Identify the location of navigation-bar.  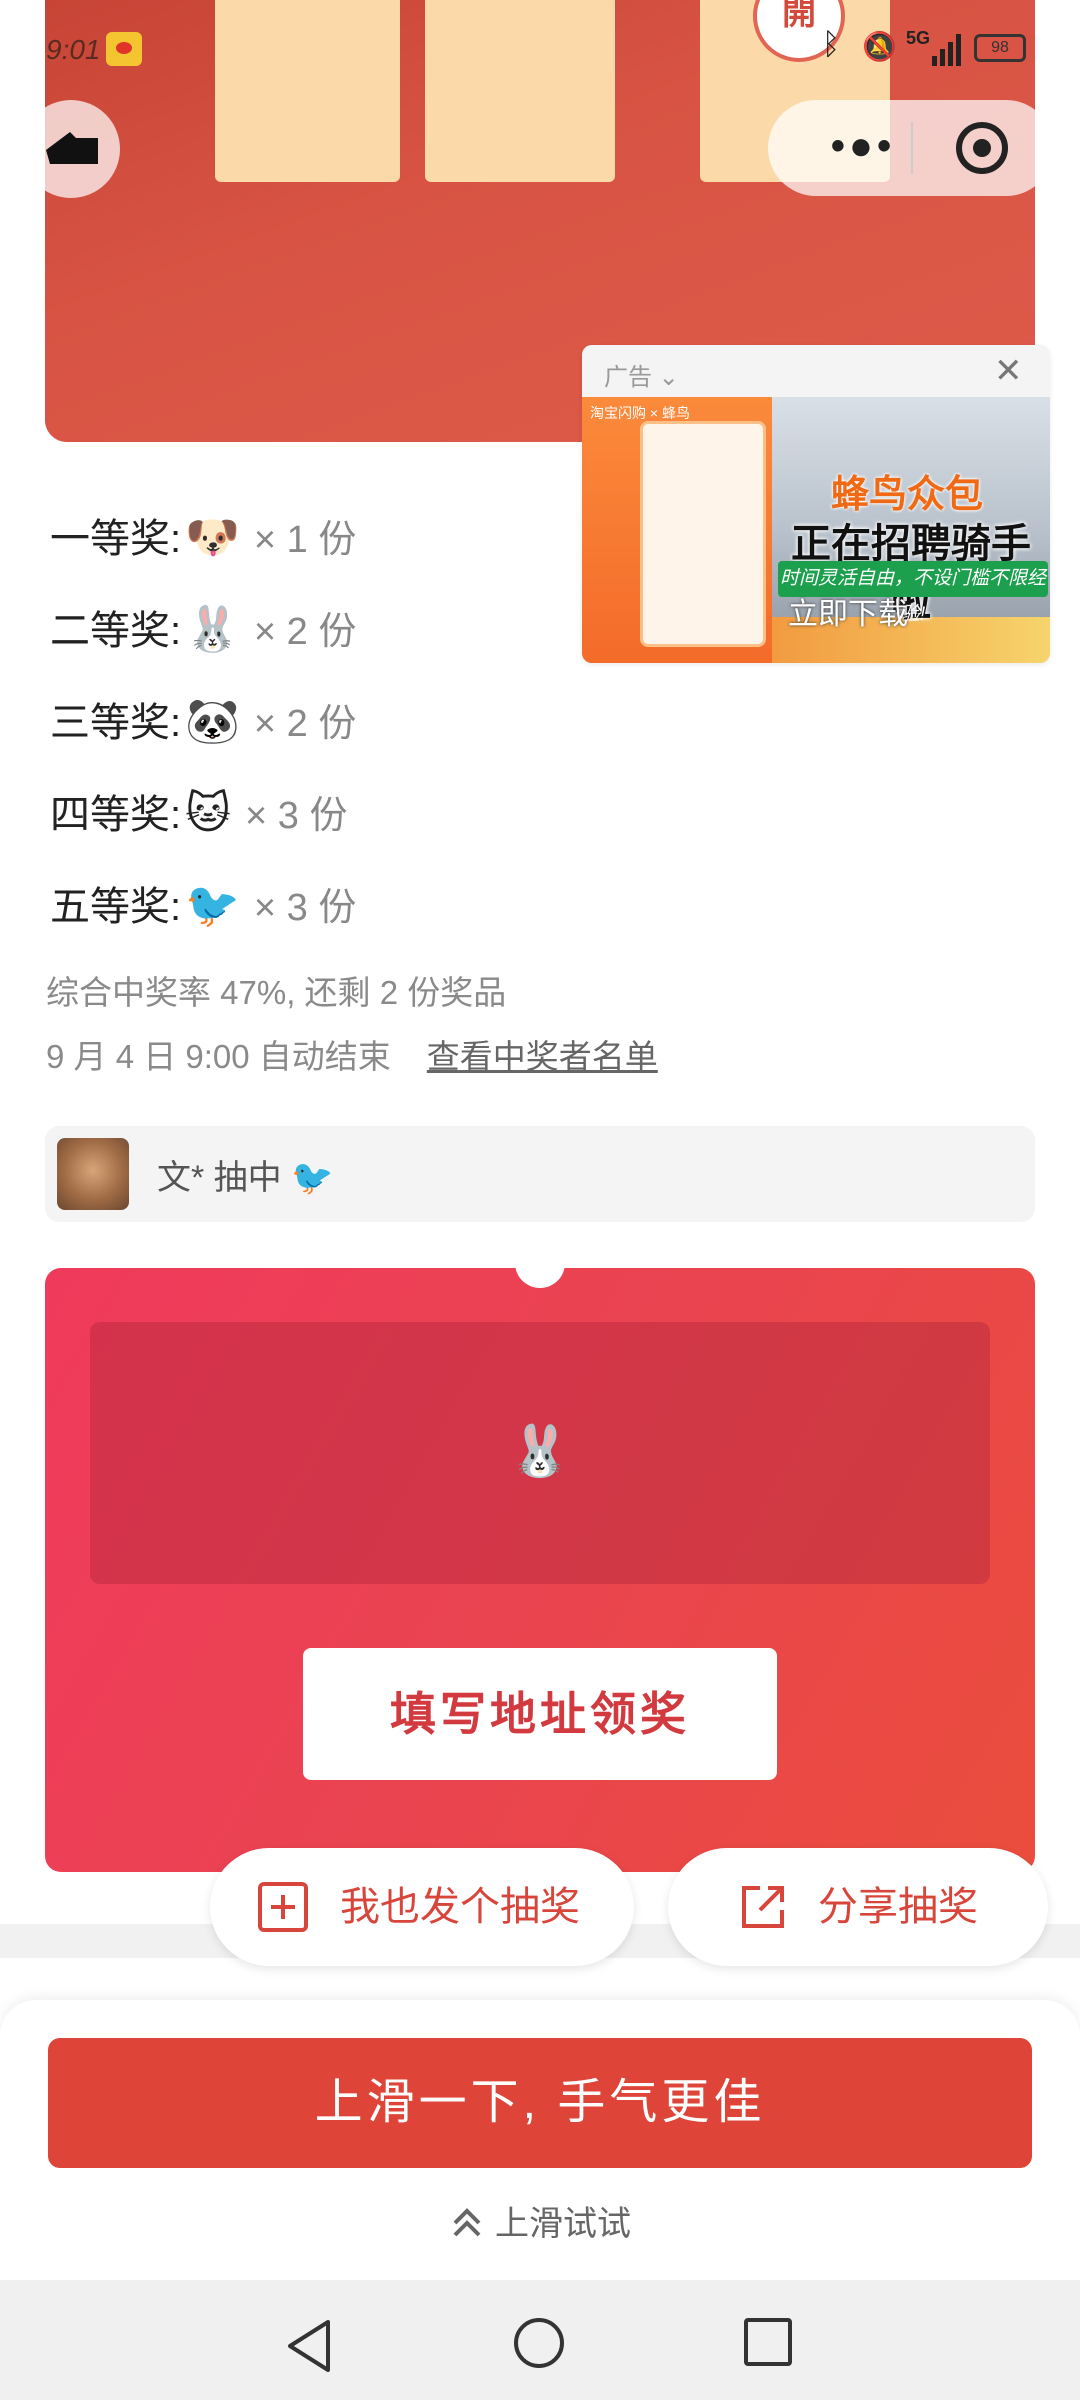
(540, 2340).